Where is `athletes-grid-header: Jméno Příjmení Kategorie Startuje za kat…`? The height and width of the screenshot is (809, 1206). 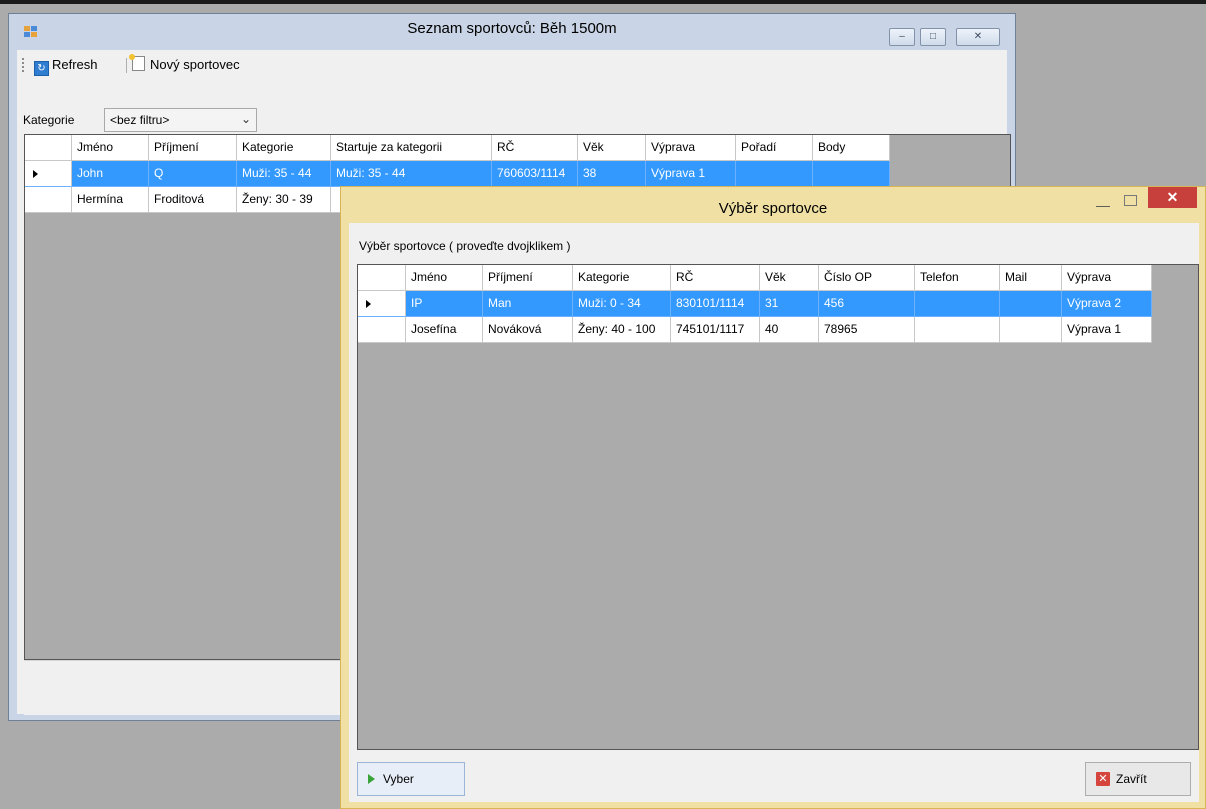
athletes-grid-header: Jméno Příjmení Kategorie Startuje za kat… is located at coordinates (457, 148).